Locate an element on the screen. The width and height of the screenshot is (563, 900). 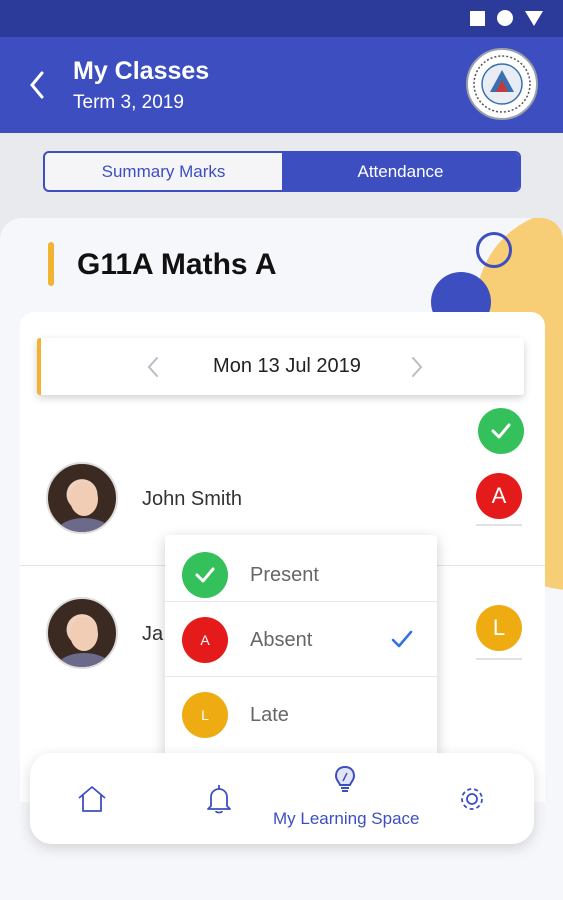
tab-attendance: Attendance is located at coordinates (400, 171).